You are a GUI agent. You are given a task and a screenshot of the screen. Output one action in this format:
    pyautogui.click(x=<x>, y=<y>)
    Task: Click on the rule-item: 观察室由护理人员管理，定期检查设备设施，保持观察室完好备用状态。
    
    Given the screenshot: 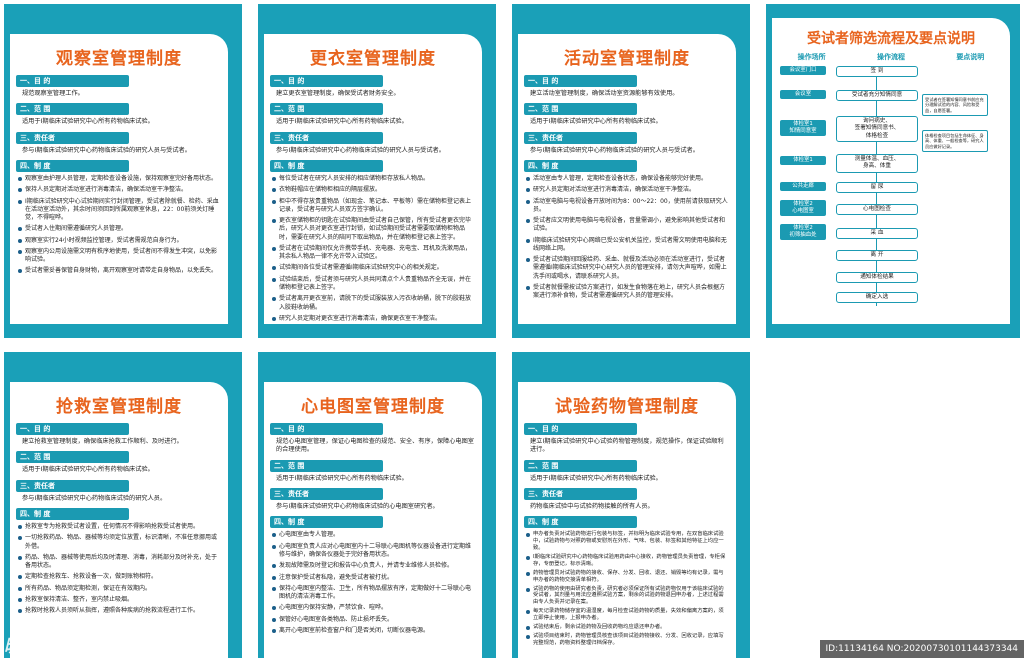 What is the action you would take?
    pyautogui.click(x=119, y=179)
    